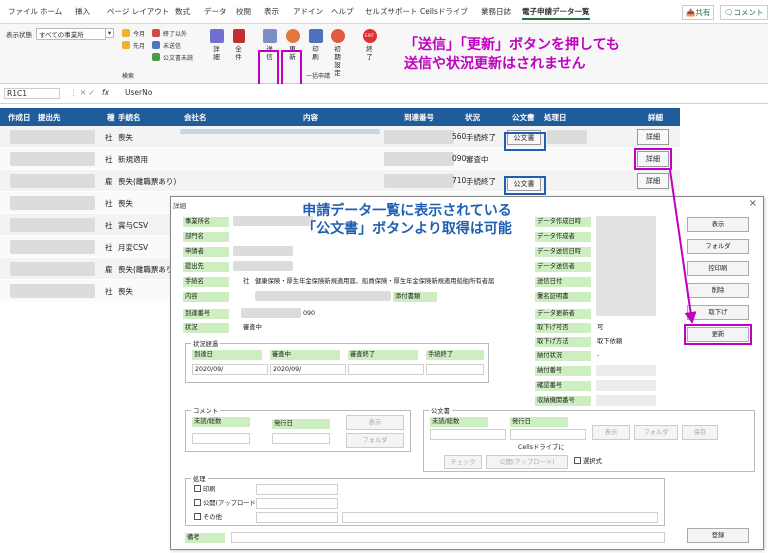 This screenshot has width=768, height=553. I want to click on callout-mid-line1: 申請データ一覧に表示されている, so click(407, 211).